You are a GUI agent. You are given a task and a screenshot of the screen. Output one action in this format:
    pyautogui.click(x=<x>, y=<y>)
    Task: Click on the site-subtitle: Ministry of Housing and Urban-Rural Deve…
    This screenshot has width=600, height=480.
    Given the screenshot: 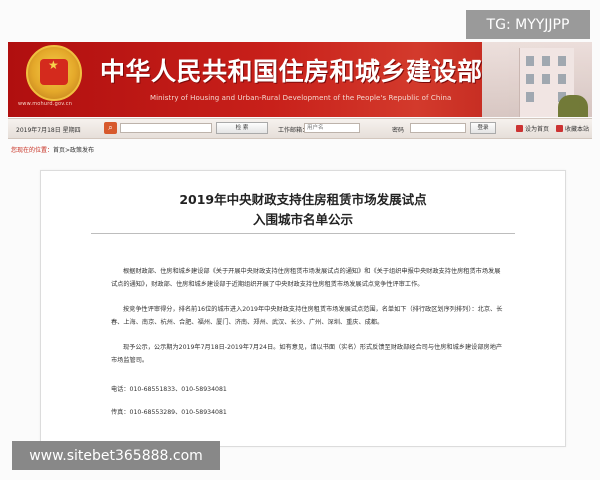 What is the action you would take?
    pyautogui.click(x=301, y=98)
    